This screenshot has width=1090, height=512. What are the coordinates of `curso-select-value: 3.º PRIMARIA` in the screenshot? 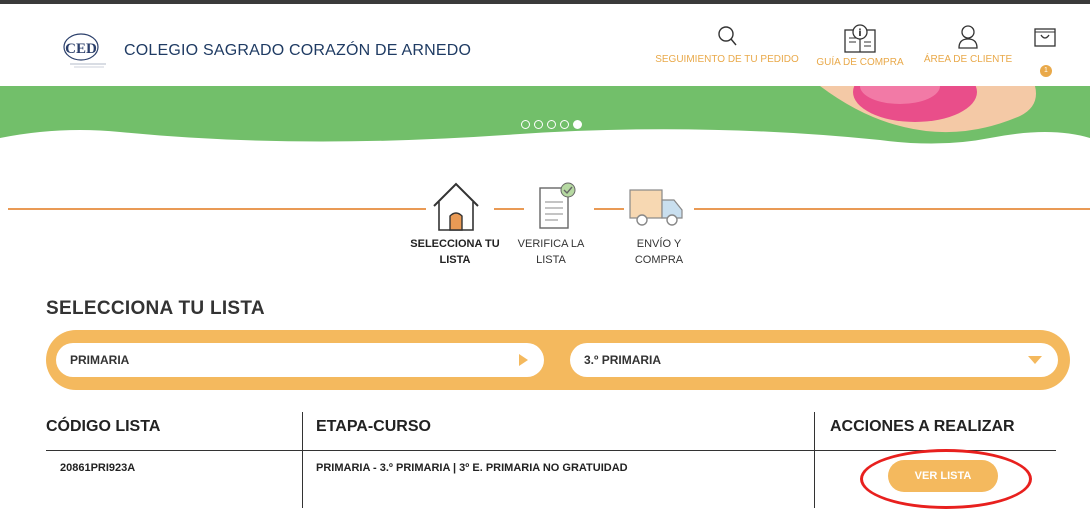 It's located at (623, 360).